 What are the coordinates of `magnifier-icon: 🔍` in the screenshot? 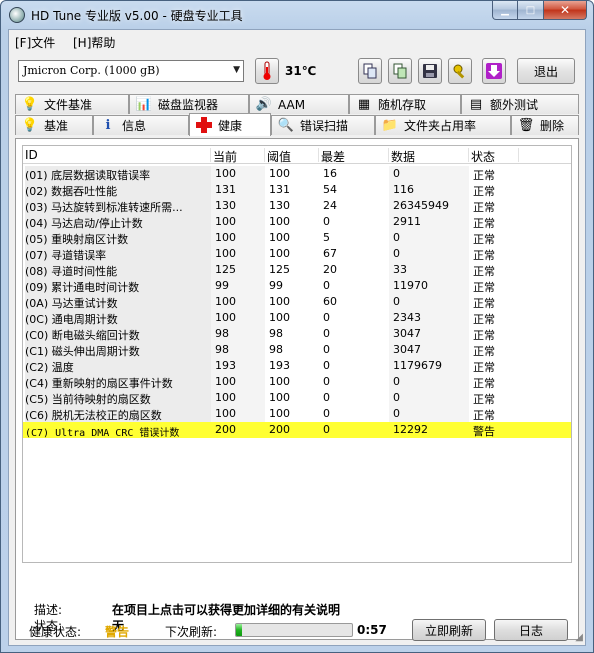 It's located at (286, 125).